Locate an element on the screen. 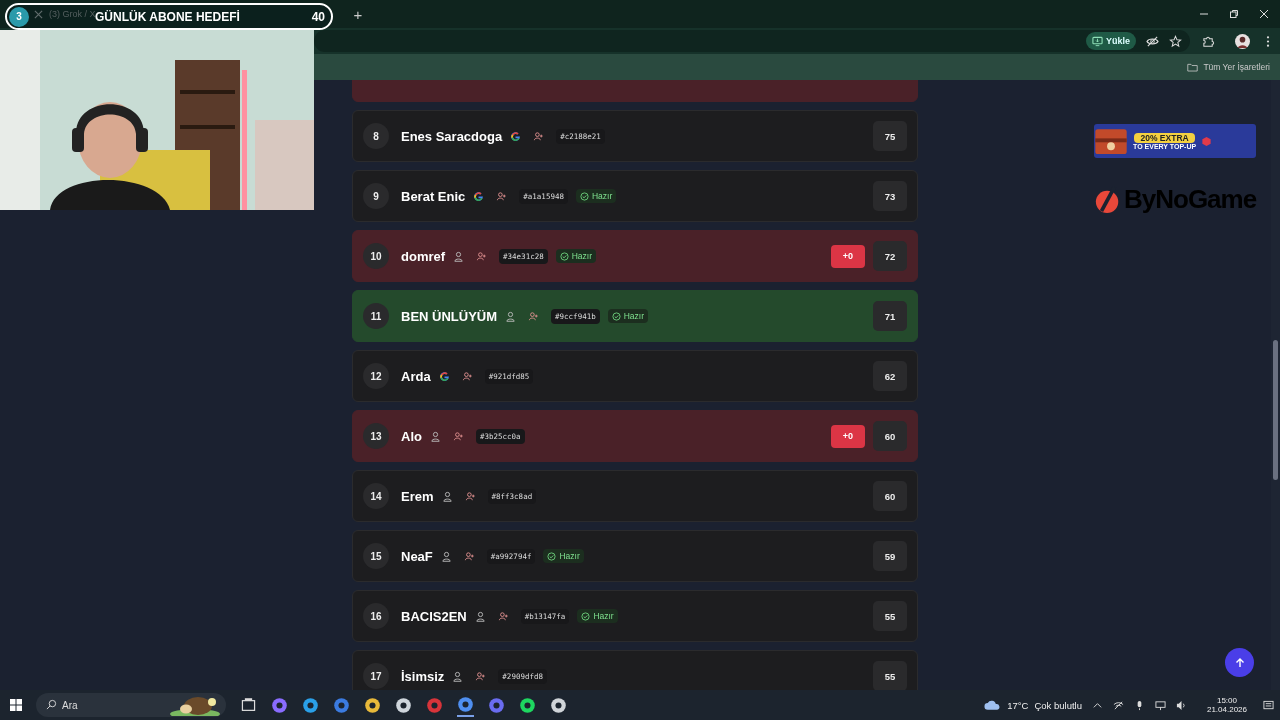  player-name: Berat Enic is located at coordinates (433, 196).